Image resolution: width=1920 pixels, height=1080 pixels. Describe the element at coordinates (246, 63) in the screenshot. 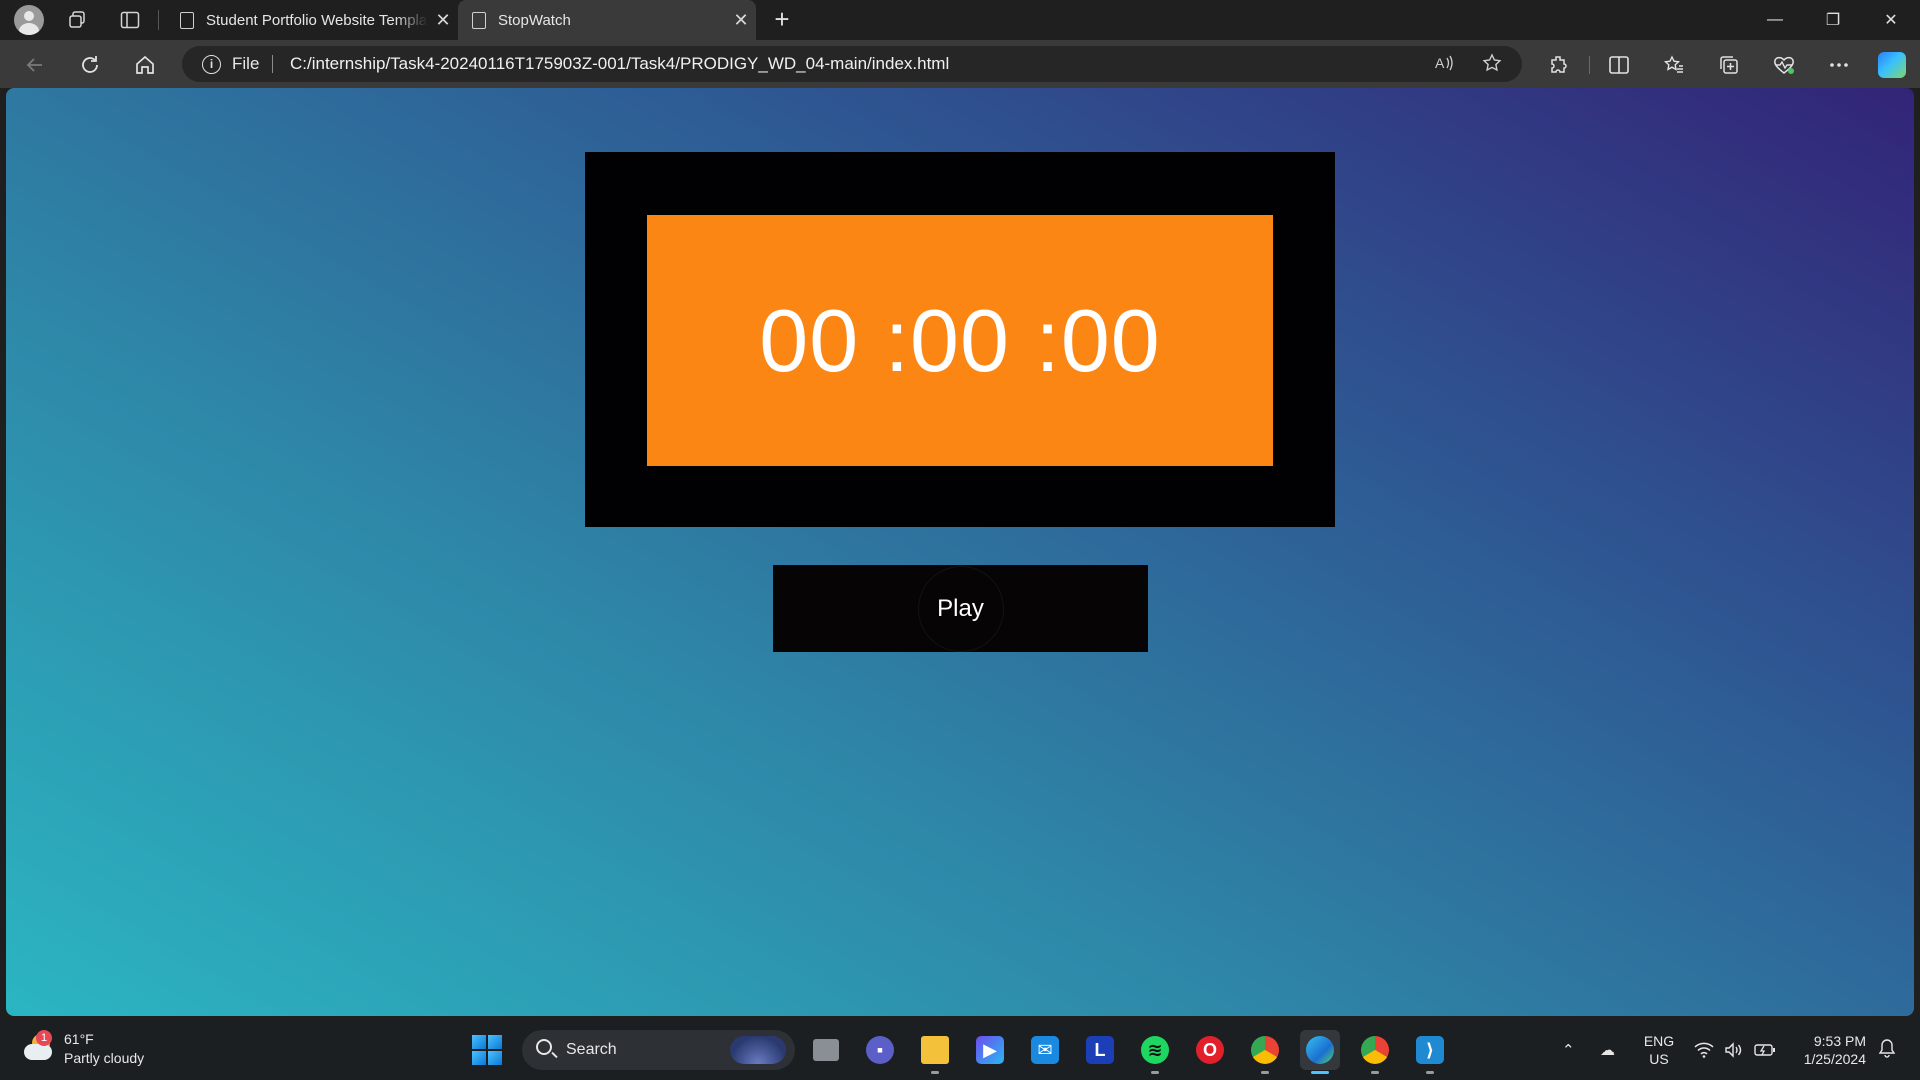

I see `scheme-label: File` at that location.